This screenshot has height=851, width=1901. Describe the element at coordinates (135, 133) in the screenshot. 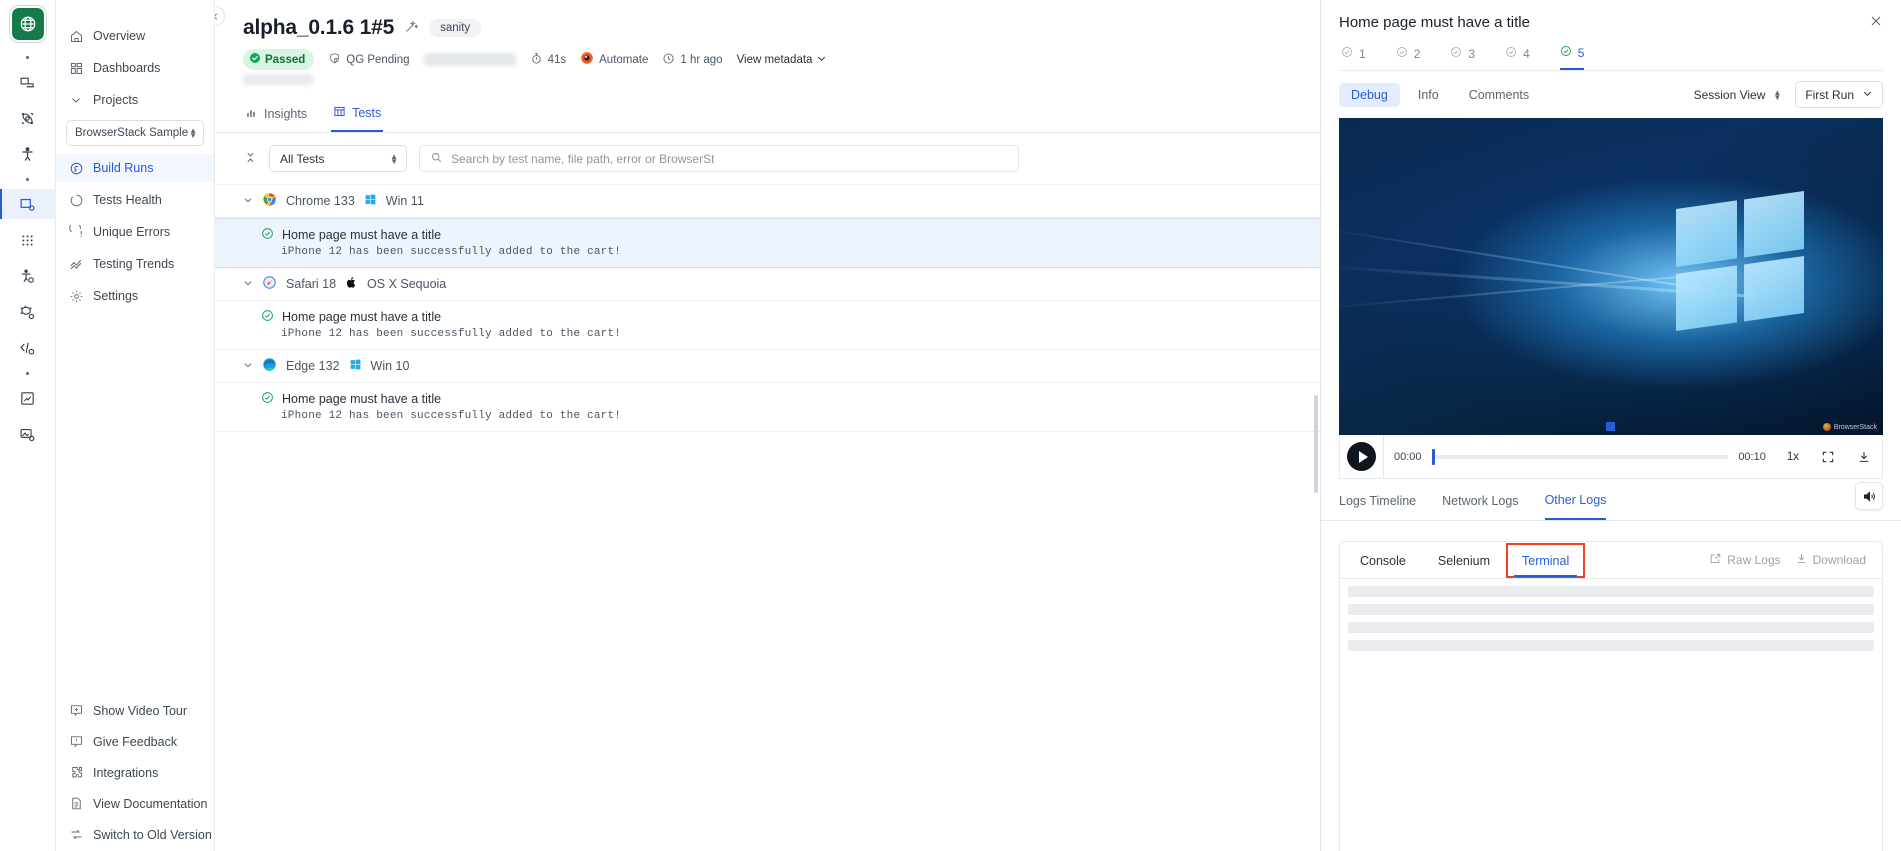

I see `project-selector: BrowserStack Sample ▲ ▼` at that location.